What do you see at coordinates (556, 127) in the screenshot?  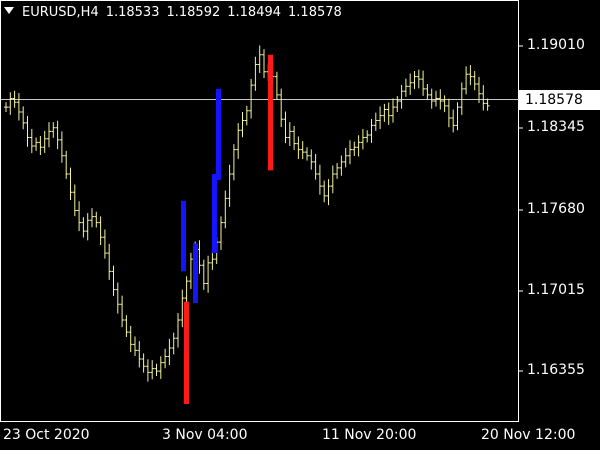 I see `y-axis-label: 1.18345` at bounding box center [556, 127].